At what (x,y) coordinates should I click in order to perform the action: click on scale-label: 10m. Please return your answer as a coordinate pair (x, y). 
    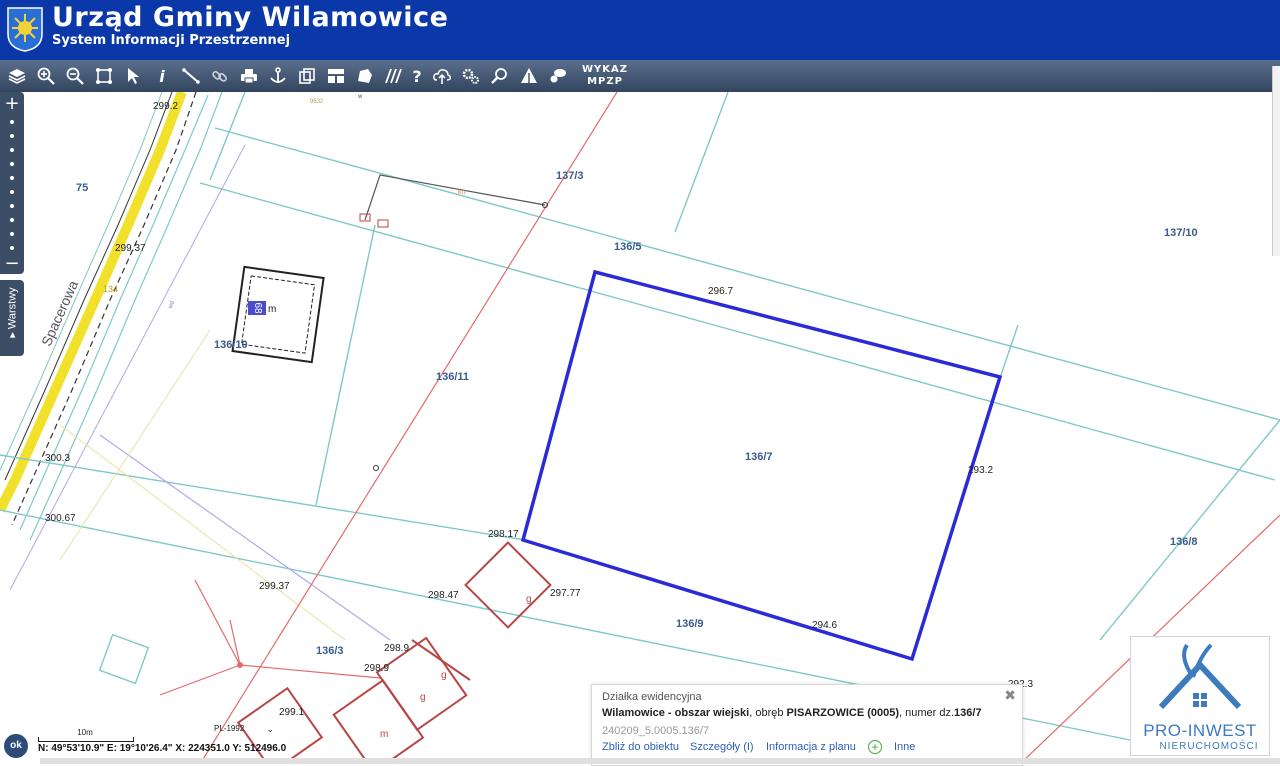
    Looking at the image, I should click on (85, 732).